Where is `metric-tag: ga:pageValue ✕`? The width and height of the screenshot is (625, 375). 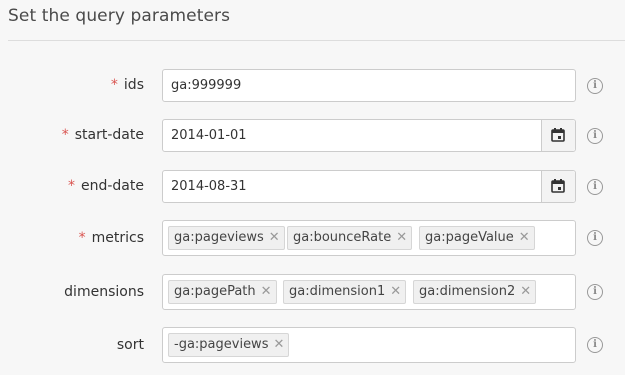 metric-tag: ga:pageValue ✕ is located at coordinates (477, 238).